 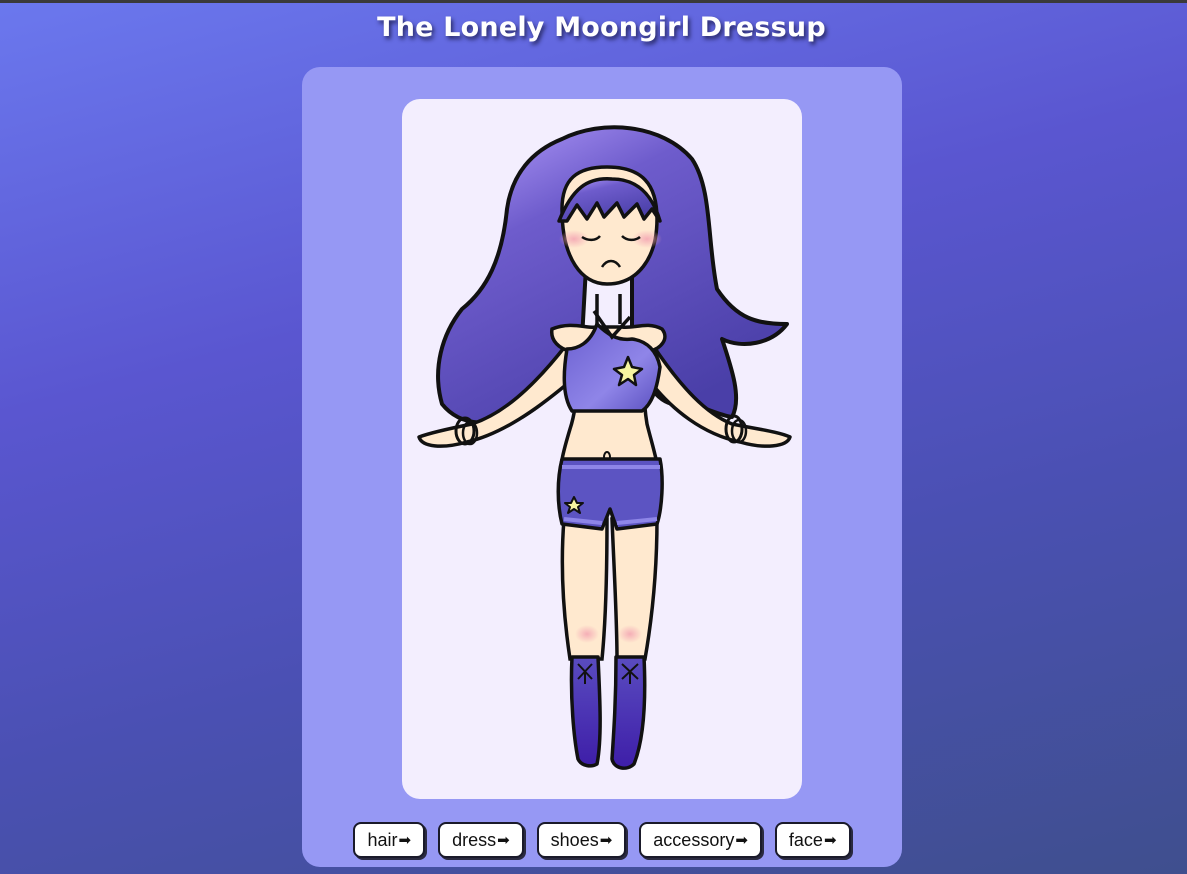 I want to click on dress-button: dress ➡, so click(x=481, y=840).